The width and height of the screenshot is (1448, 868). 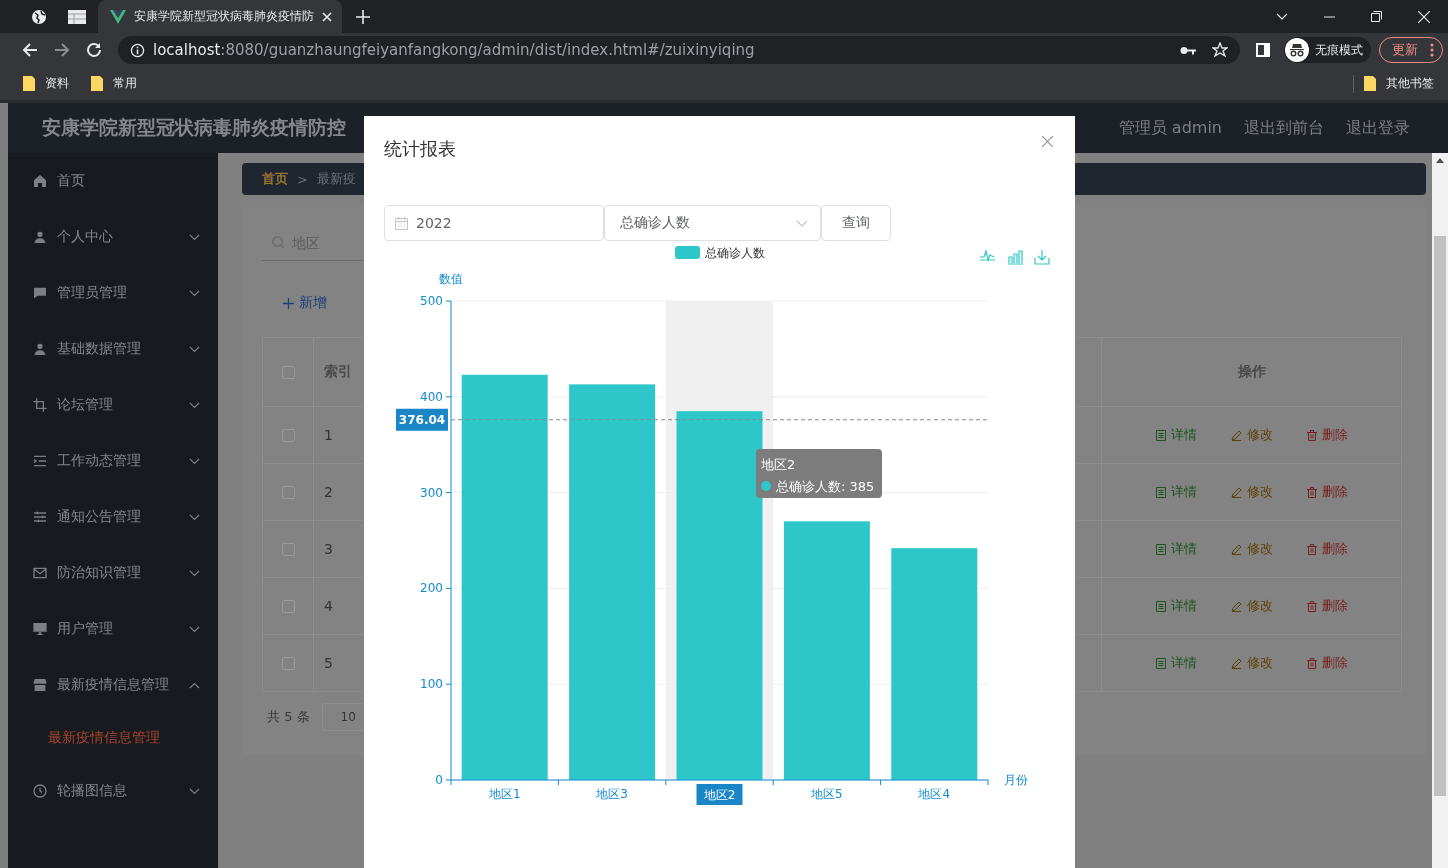 What do you see at coordinates (40, 293) in the screenshot?
I see `chat-icon` at bounding box center [40, 293].